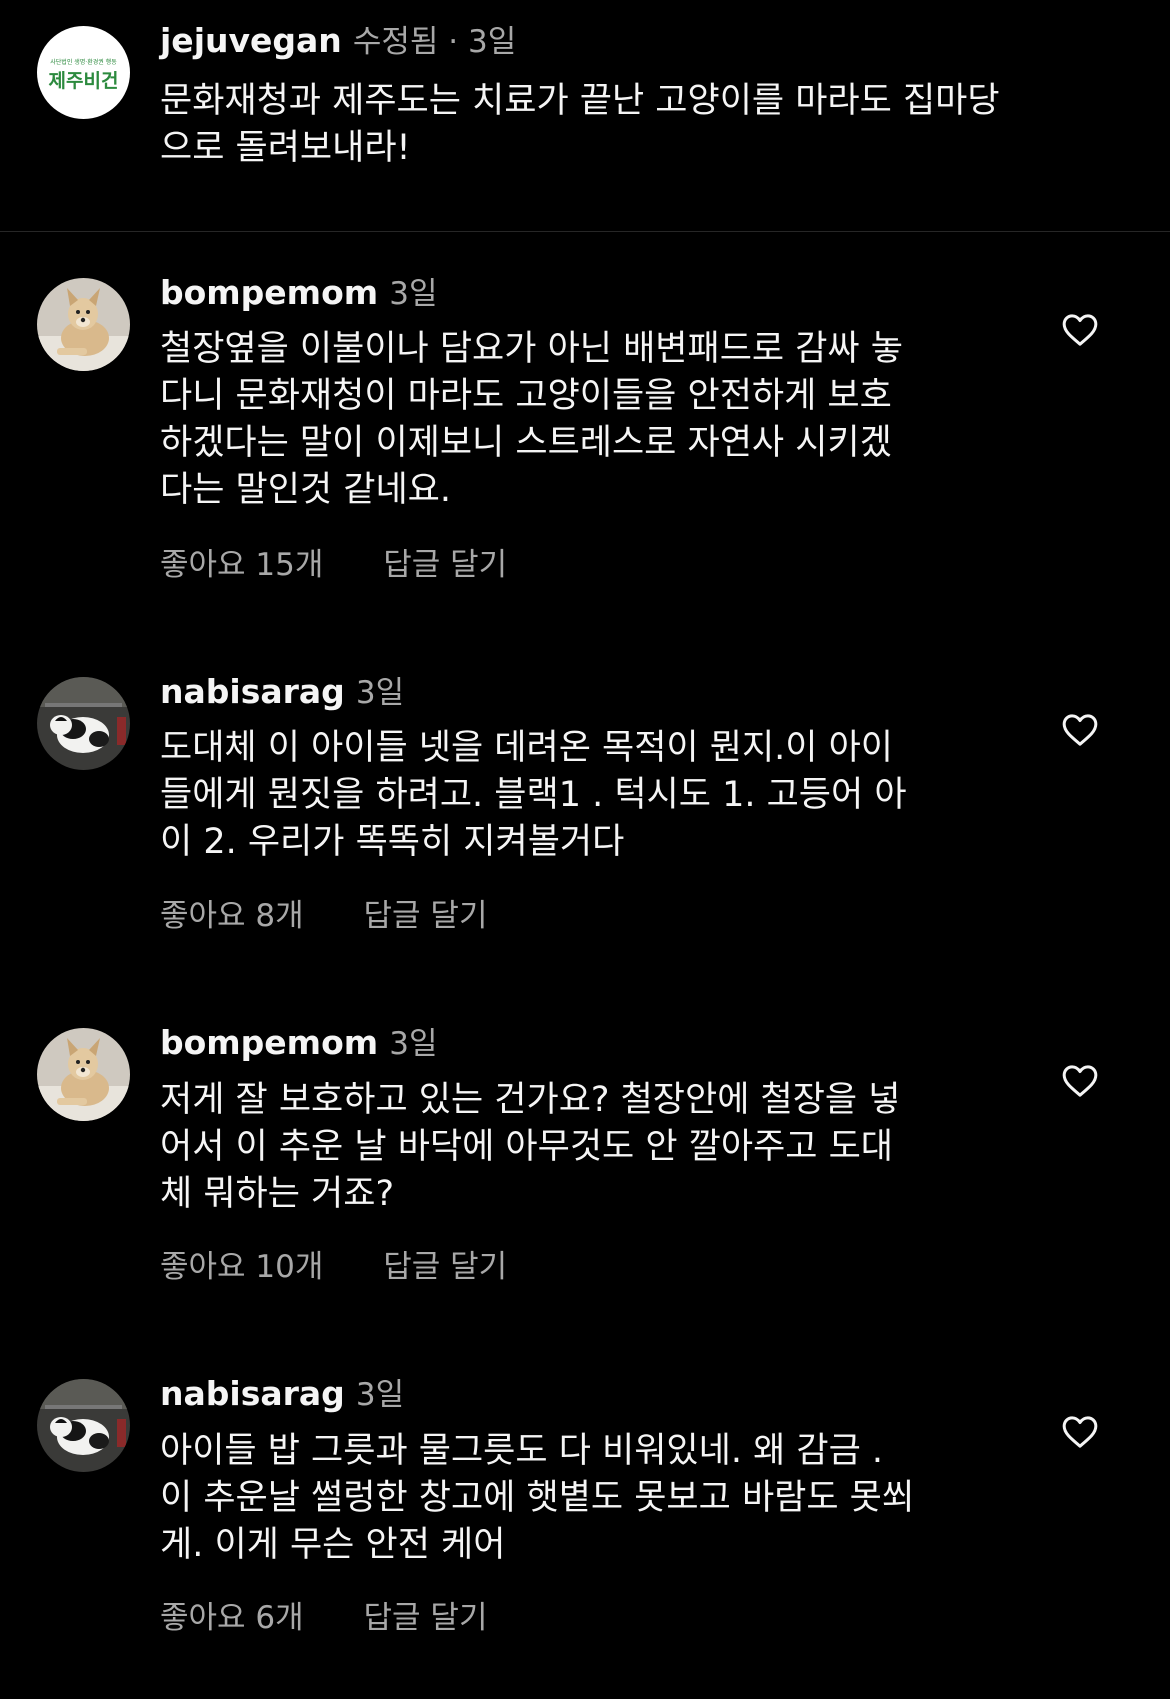 The height and width of the screenshot is (1699, 1170). Describe the element at coordinates (251, 40) in the screenshot. I see `post-username: jejuvegan` at that location.